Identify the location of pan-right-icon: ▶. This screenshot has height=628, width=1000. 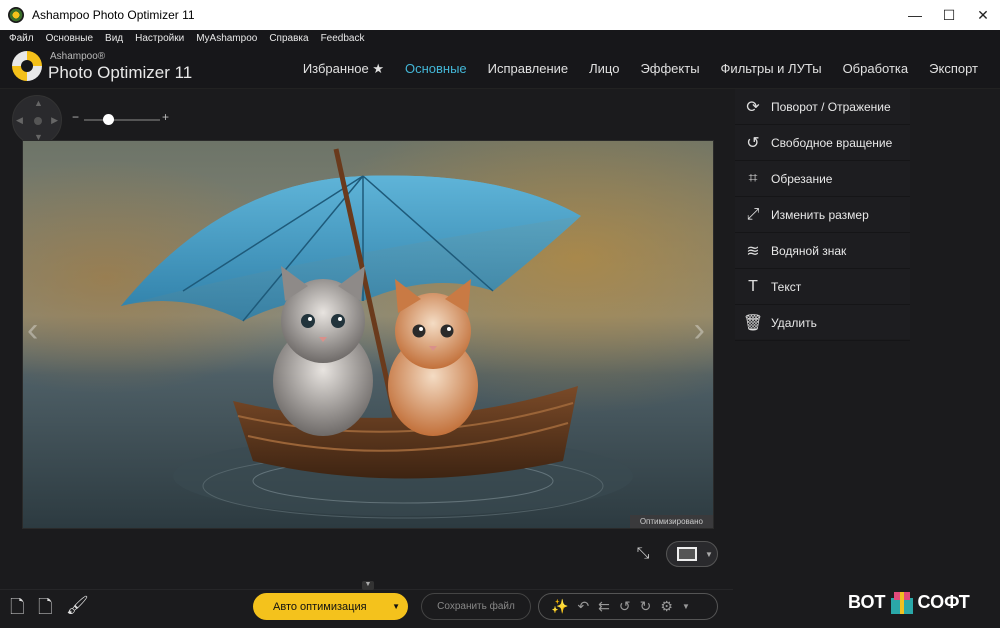
(54, 120).